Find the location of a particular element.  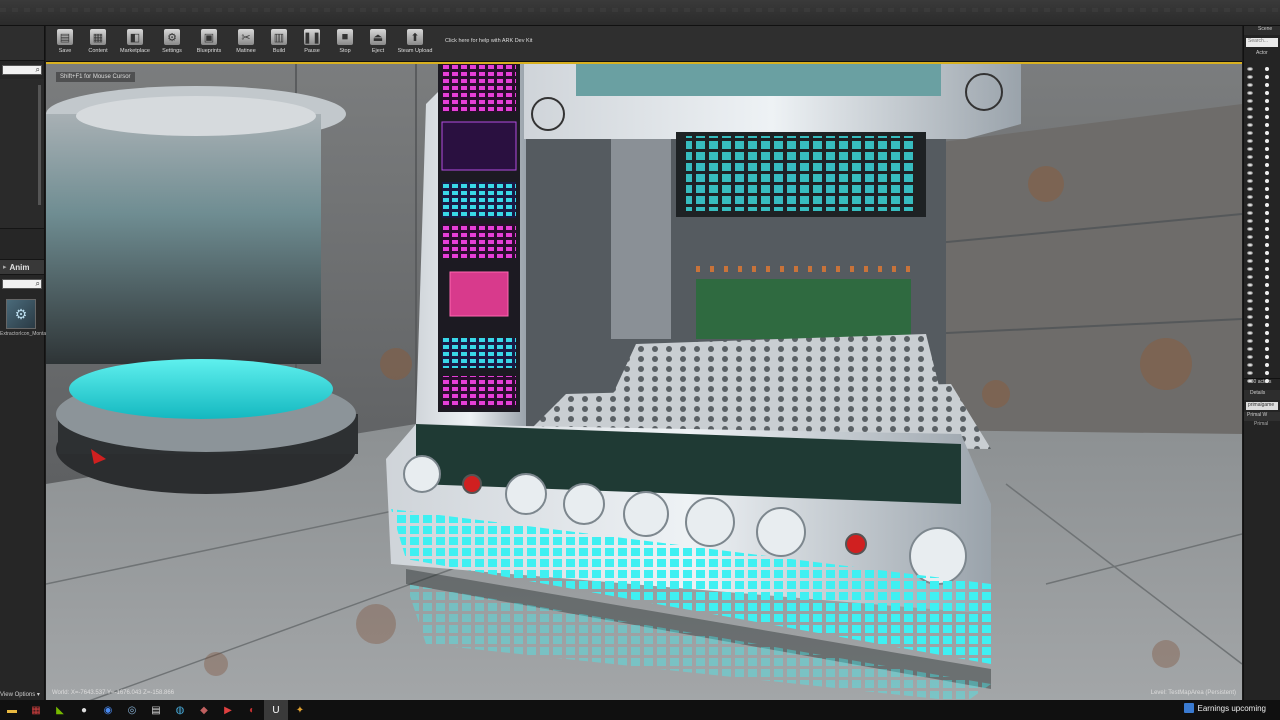

marketplace-button: ◧ Marketplace is located at coordinates (135, 43).